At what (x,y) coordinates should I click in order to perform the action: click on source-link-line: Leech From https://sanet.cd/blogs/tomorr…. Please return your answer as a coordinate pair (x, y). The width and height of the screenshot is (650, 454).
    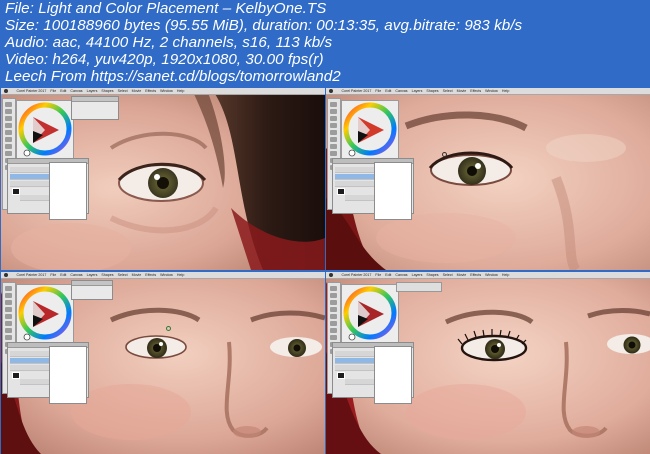
    Looking at the image, I should click on (173, 76).